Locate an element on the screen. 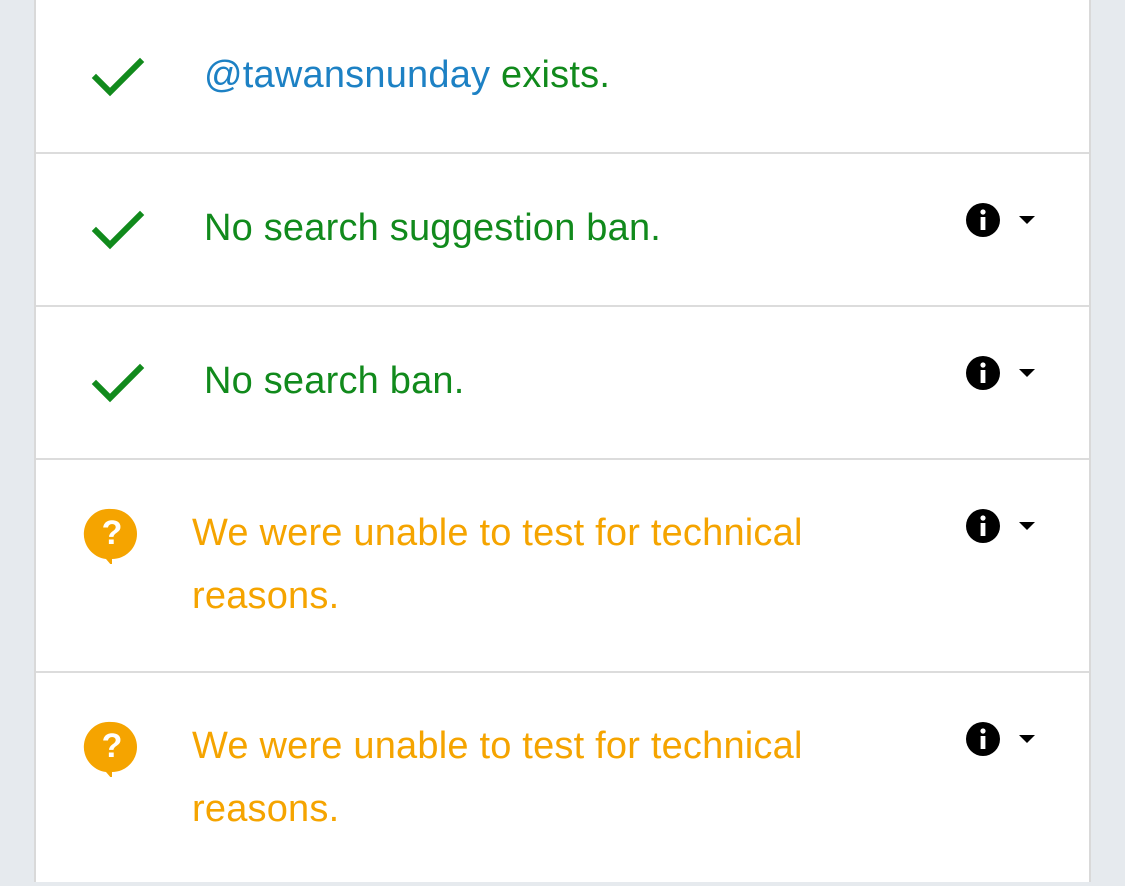 Image resolution: width=1125 pixels, height=886 pixels. result-message: No search suggestion ban. is located at coordinates (433, 228).